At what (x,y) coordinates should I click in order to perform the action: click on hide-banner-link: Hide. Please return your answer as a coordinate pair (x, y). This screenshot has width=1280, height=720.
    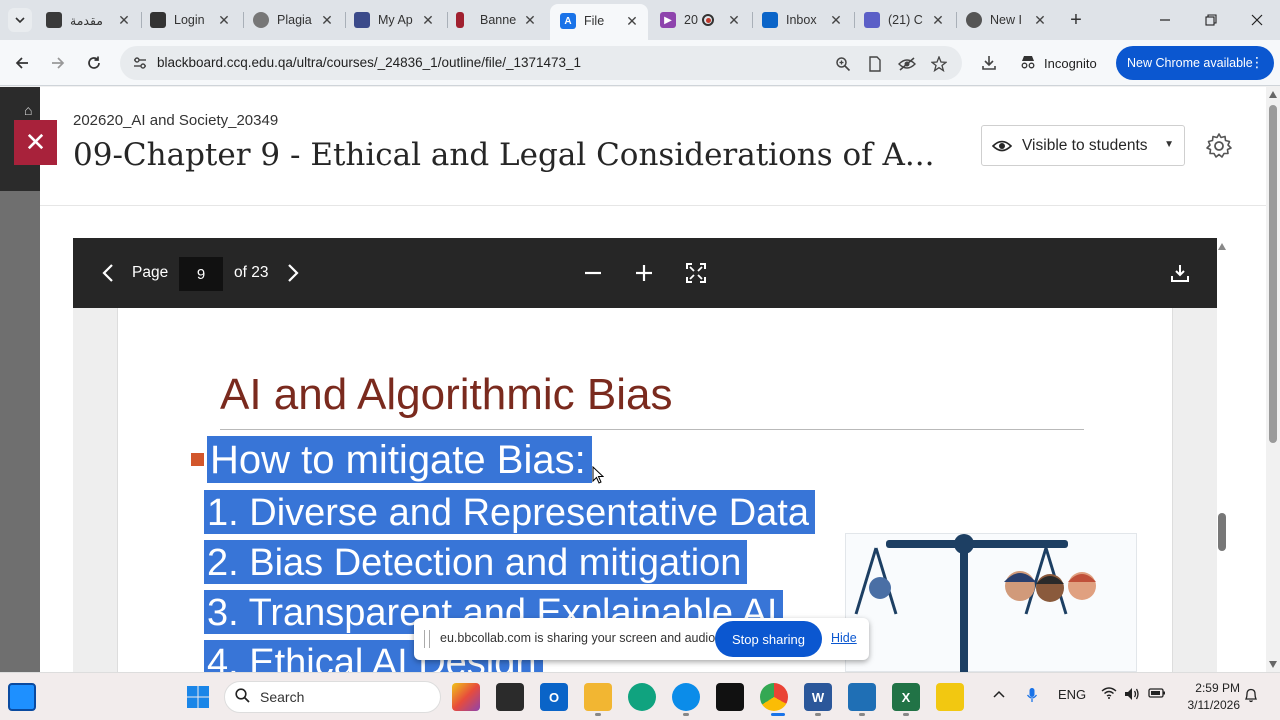
    Looking at the image, I should click on (844, 638).